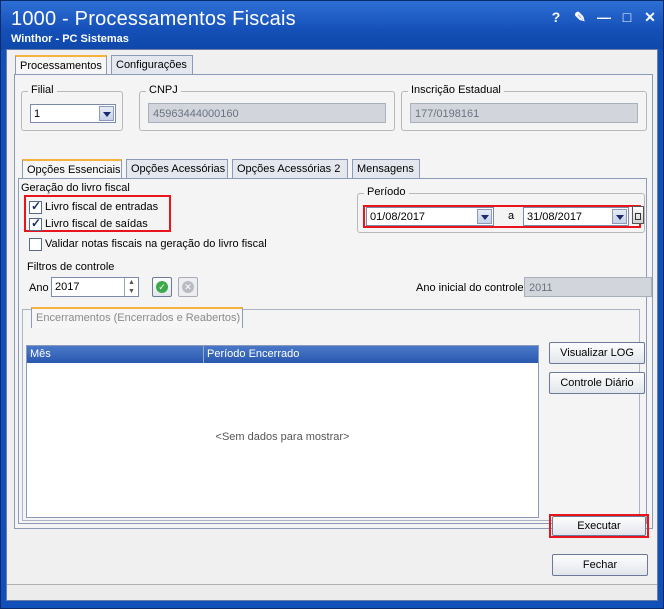 The height and width of the screenshot is (609, 664). I want to click on grid-header: Mês Período Encerrado, so click(282, 354).